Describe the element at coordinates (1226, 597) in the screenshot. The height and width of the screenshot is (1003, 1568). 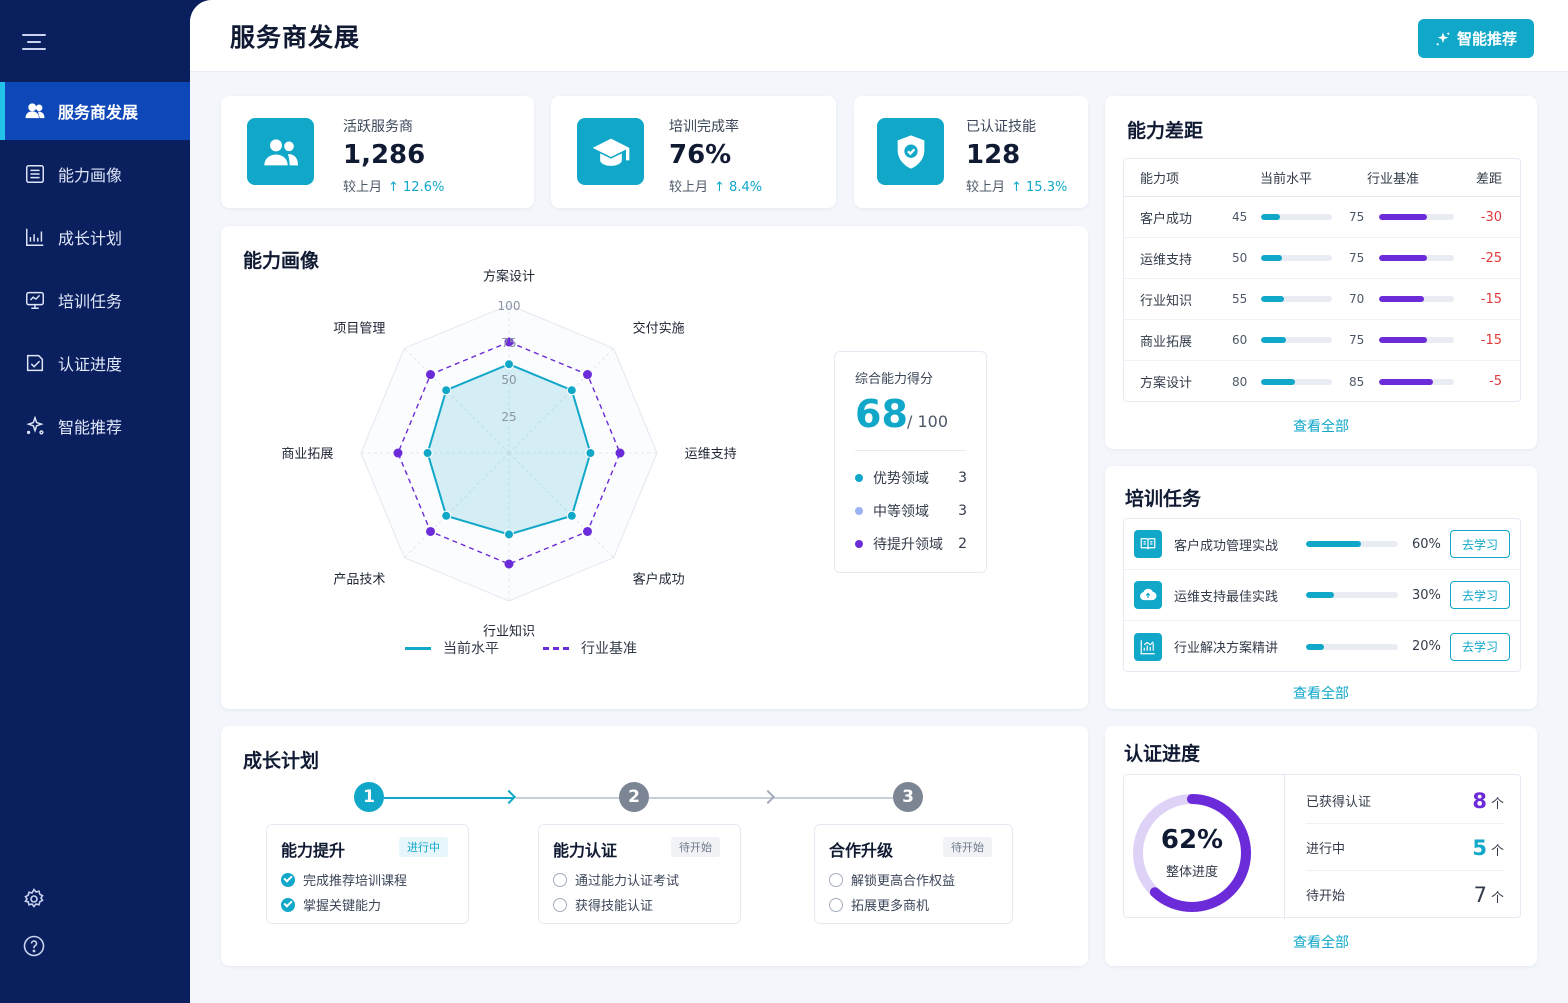
I see `task-name: 运维支持最佳实践` at that location.